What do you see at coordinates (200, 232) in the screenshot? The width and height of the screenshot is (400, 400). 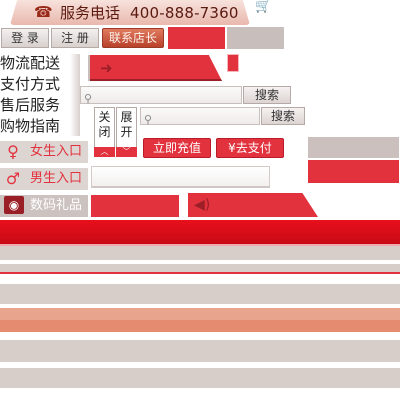 I see `red-banner` at bounding box center [200, 232].